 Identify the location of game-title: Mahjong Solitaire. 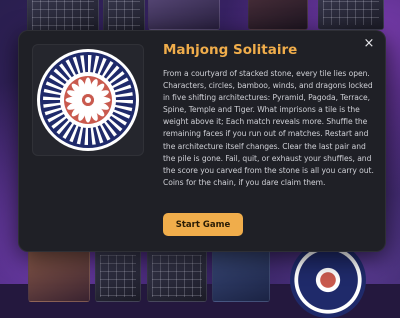
(230, 50).